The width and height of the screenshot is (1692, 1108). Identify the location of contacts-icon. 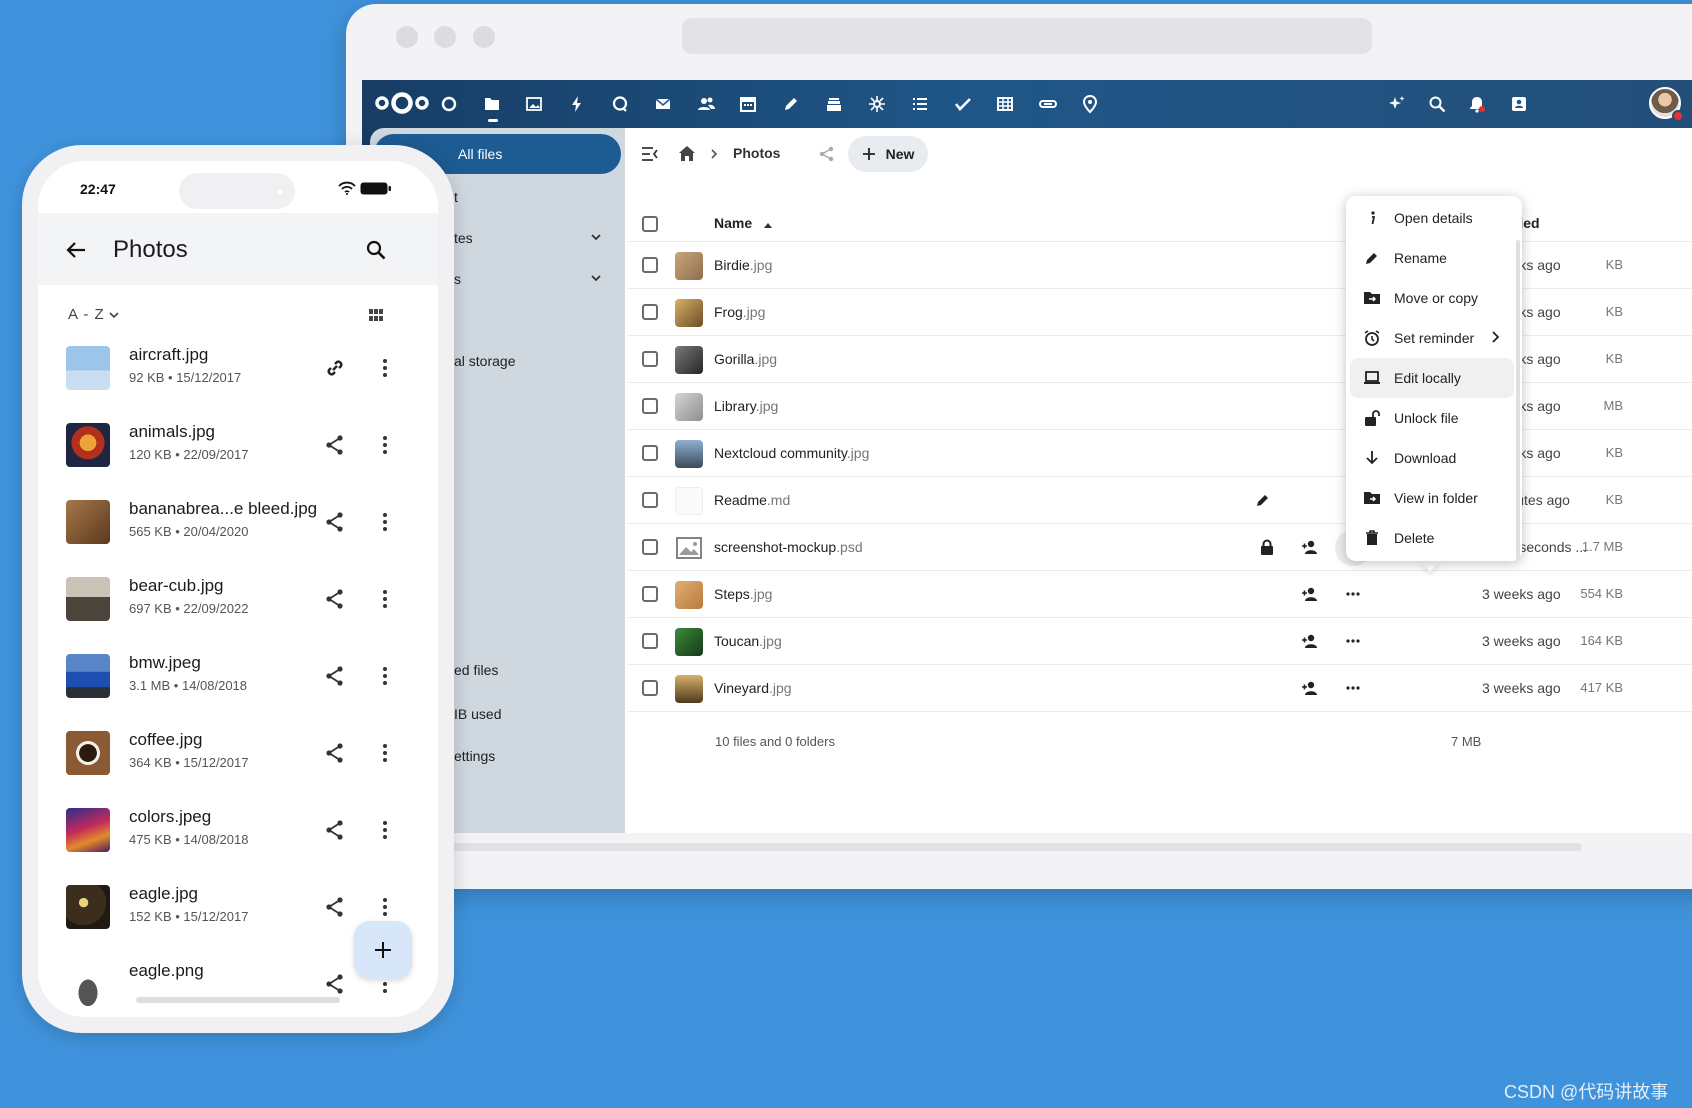
(706, 104).